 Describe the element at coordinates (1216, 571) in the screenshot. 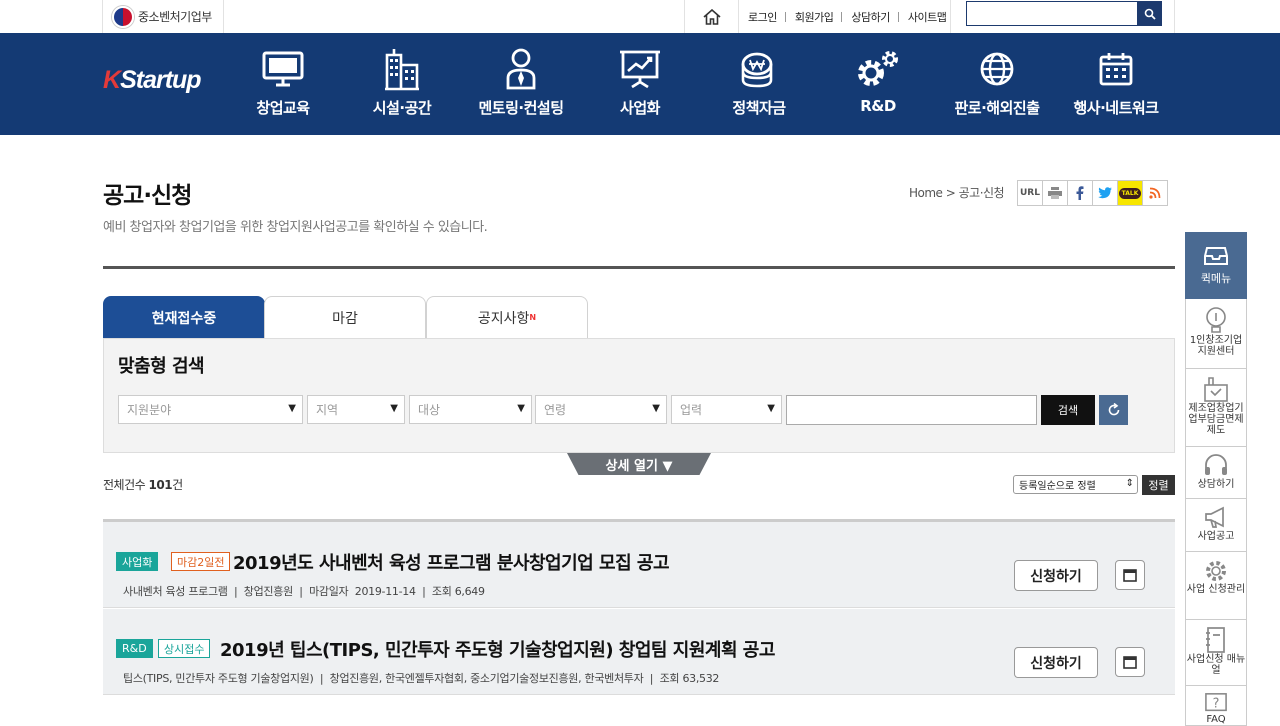

I see `gear-icon` at that location.